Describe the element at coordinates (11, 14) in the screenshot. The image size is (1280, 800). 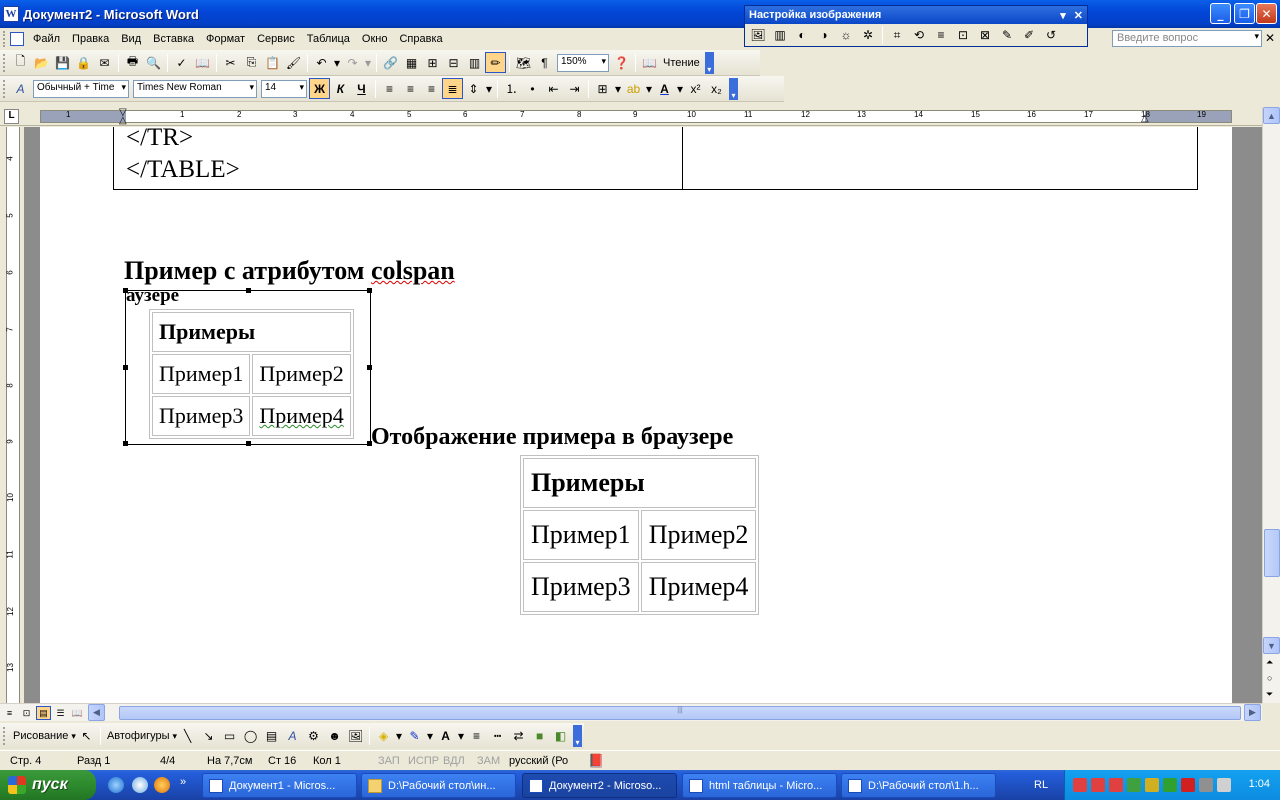
I see `word-app-icon: W` at that location.